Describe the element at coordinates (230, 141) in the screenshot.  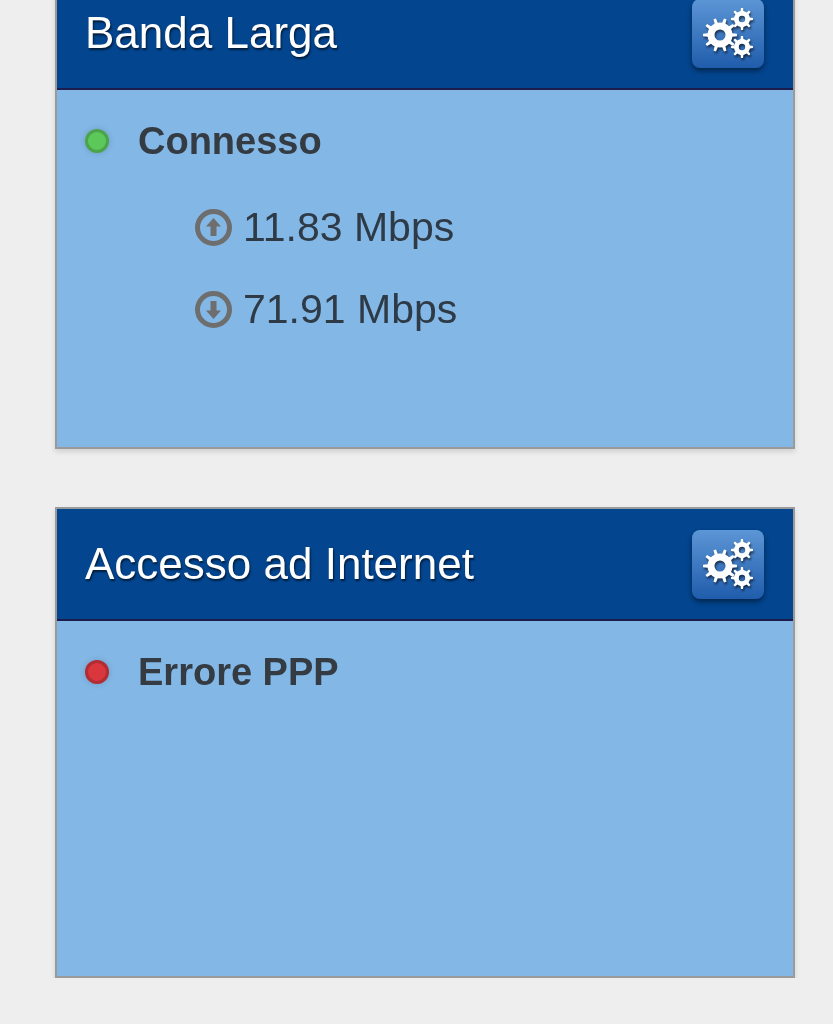
I see `status-label: Connesso` at that location.